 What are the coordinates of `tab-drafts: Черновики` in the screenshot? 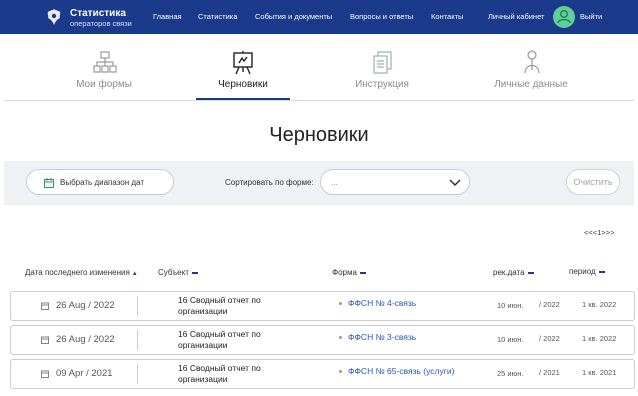 It's located at (243, 84).